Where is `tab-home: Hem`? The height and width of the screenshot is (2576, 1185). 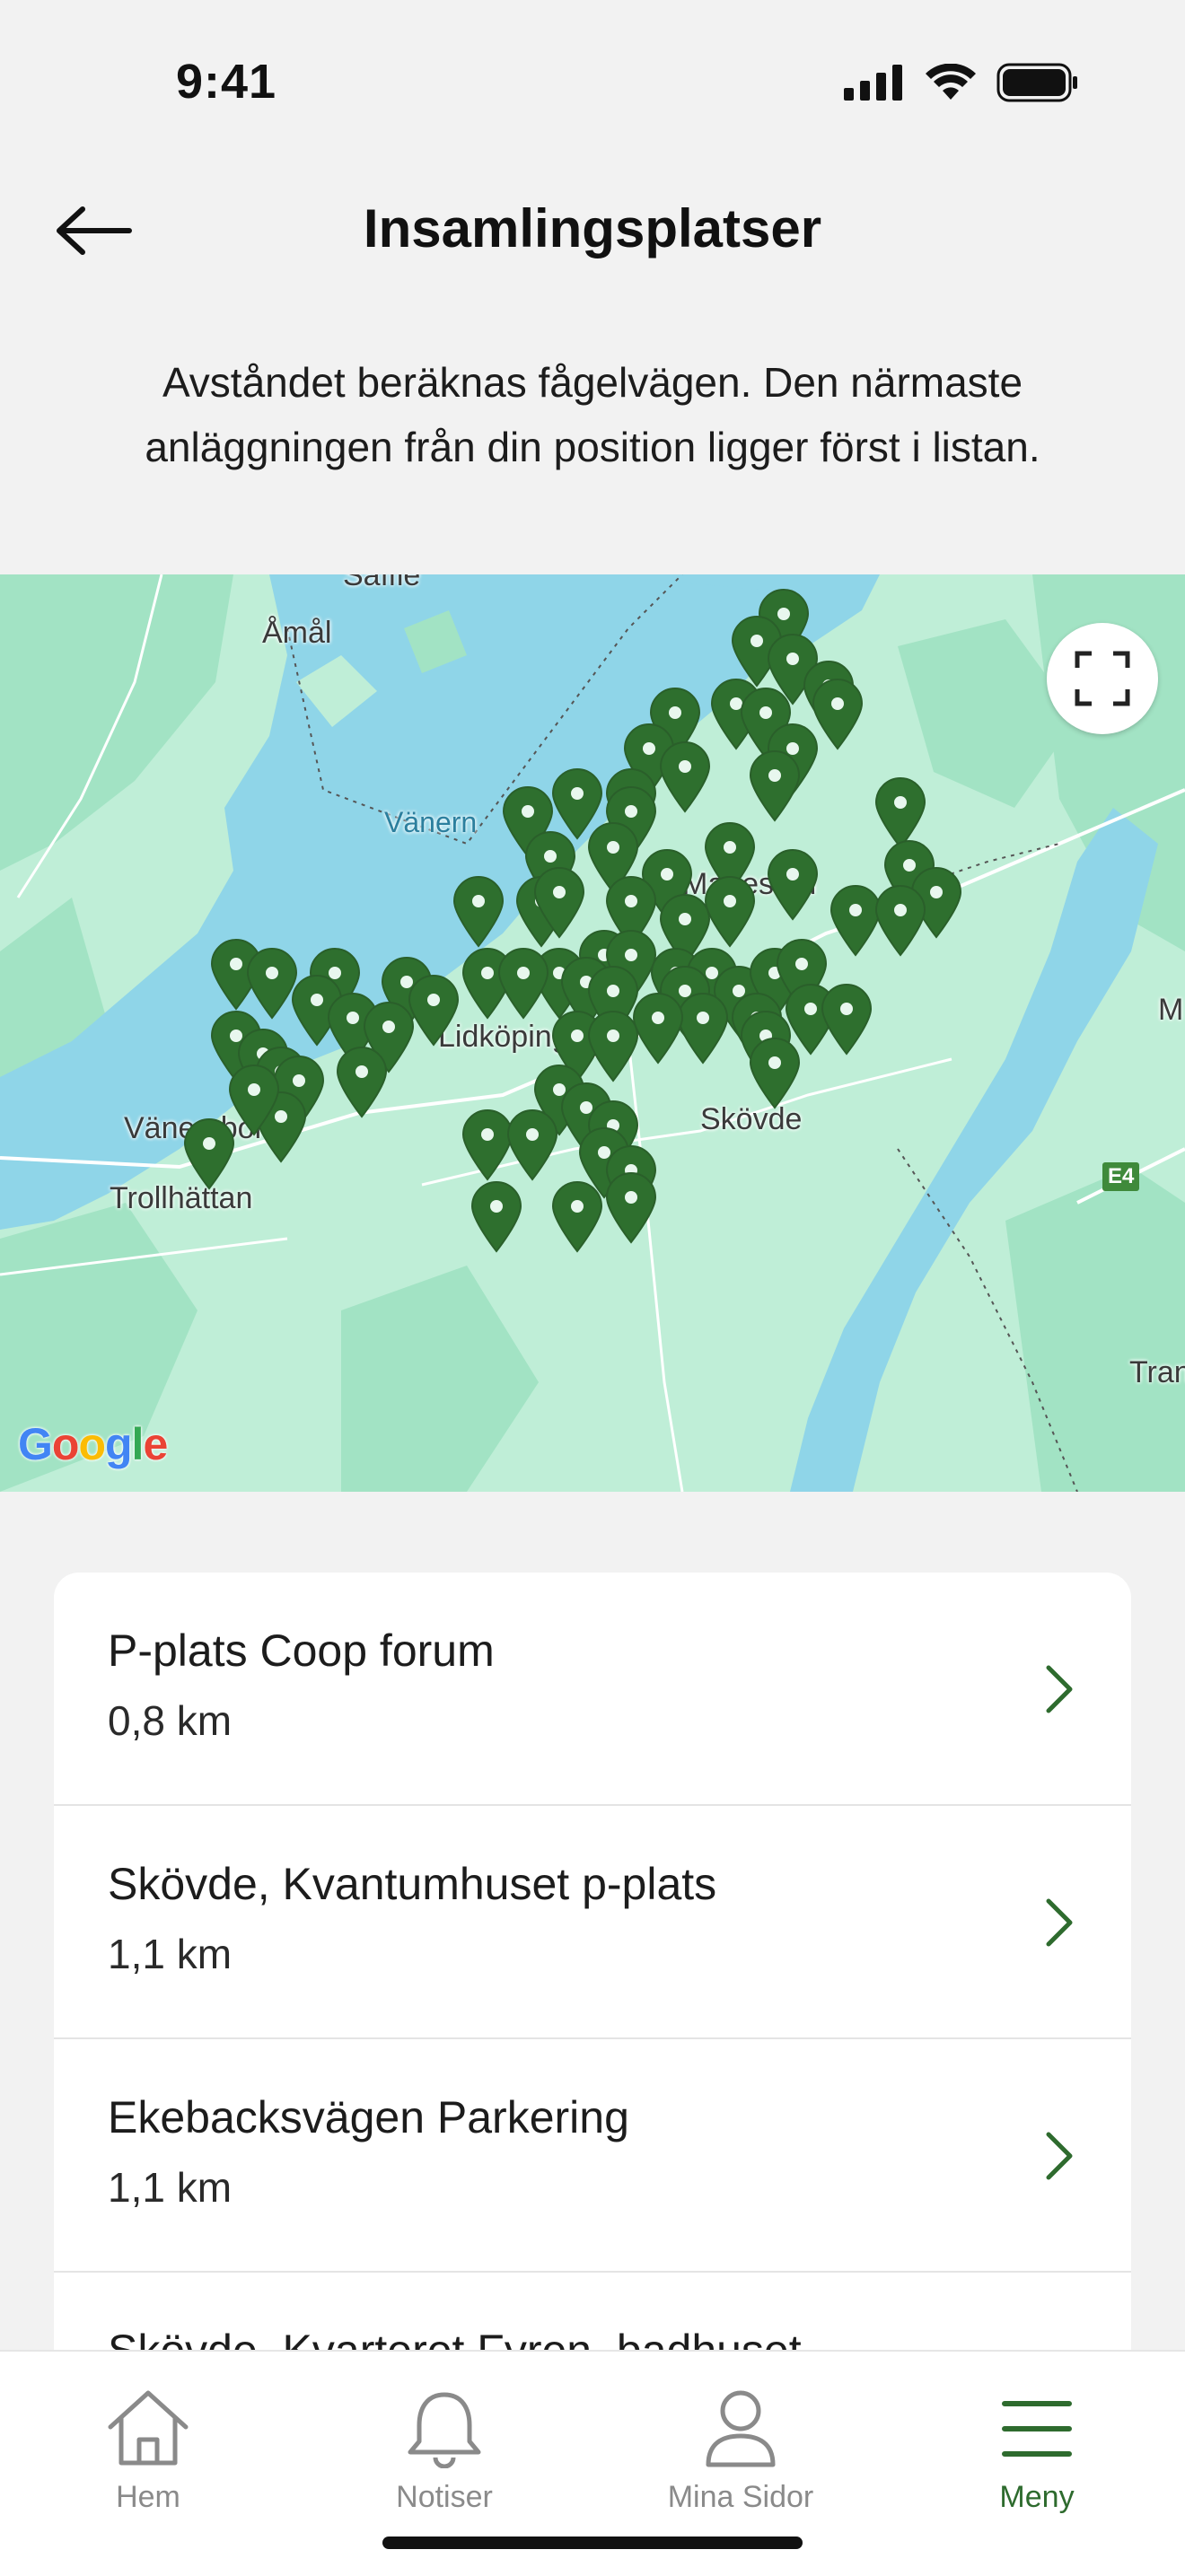 tab-home: Hem is located at coordinates (148, 2451).